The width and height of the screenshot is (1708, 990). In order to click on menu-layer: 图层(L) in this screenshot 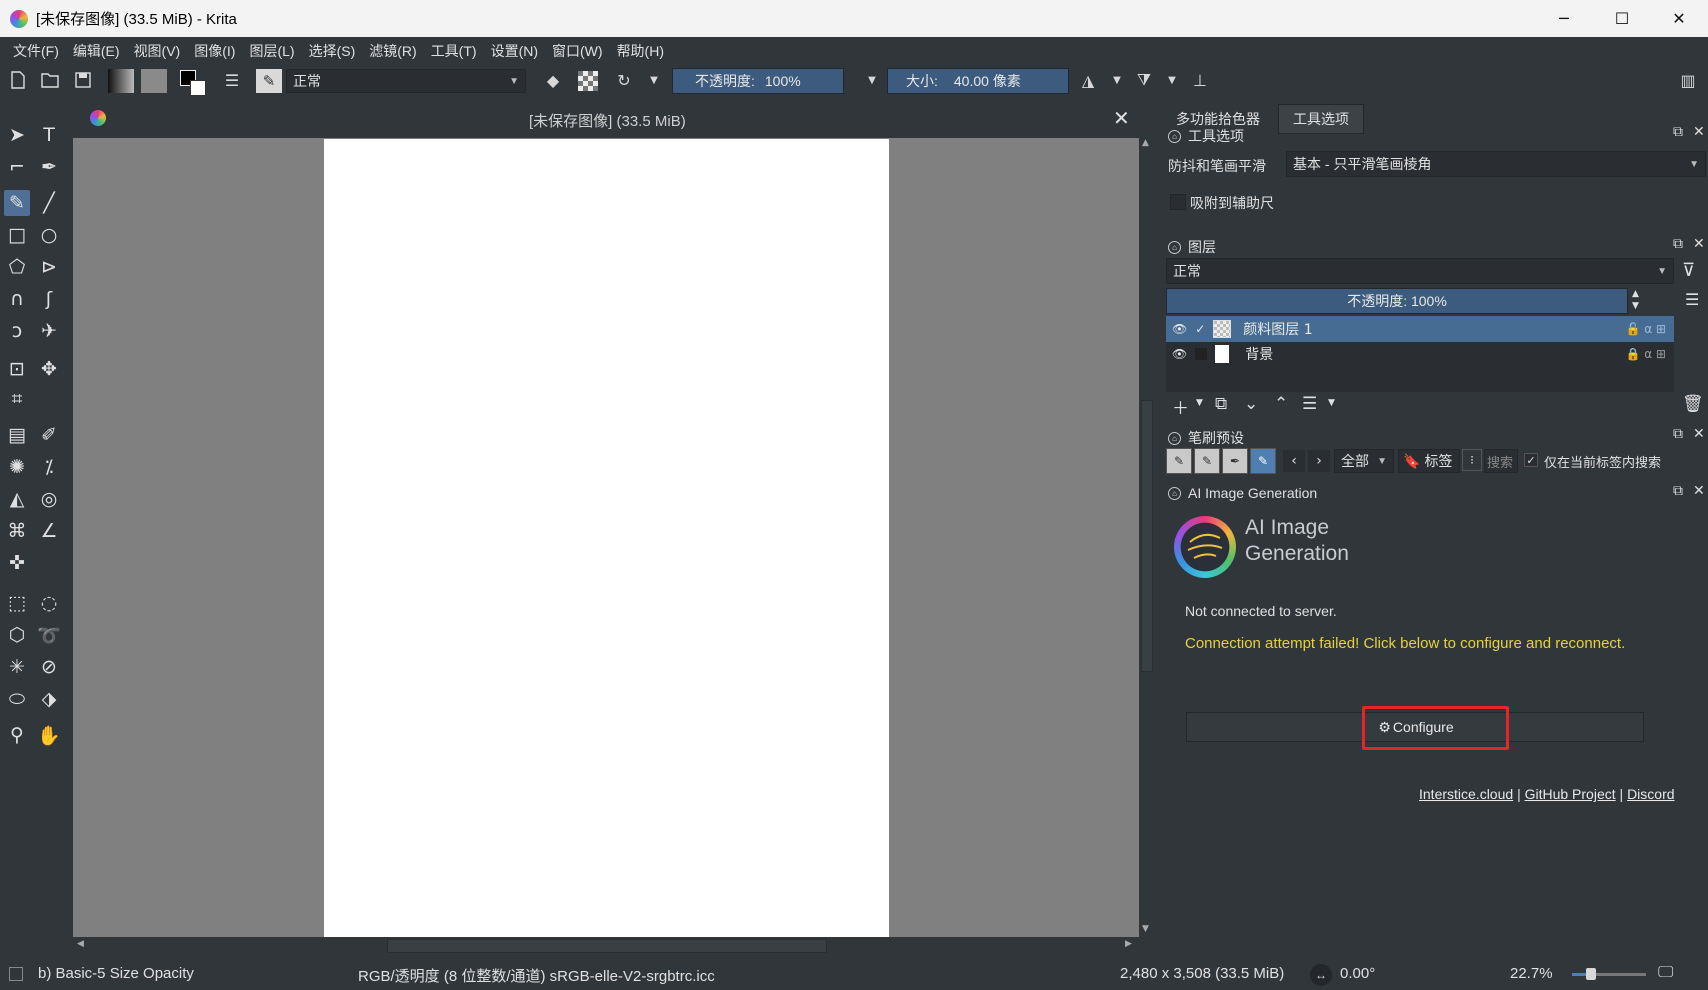, I will do `click(271, 51)`.